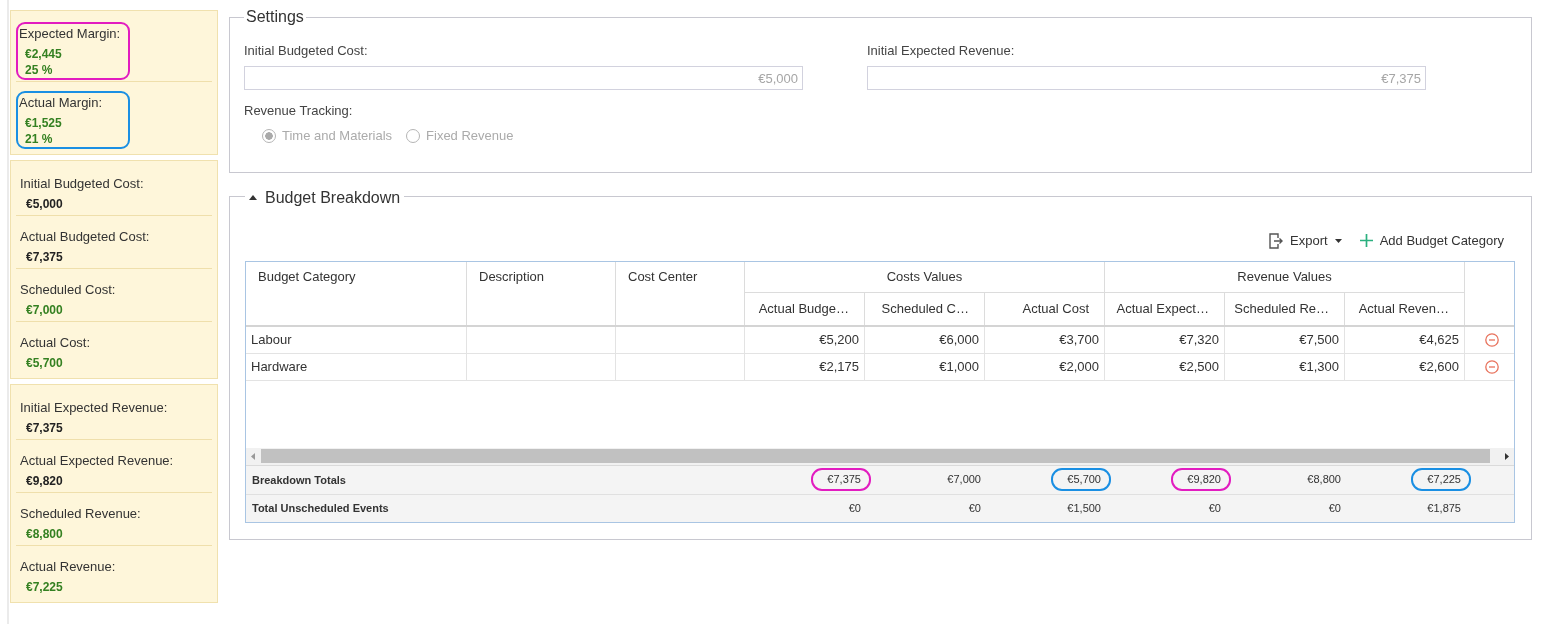 The width and height of the screenshot is (1553, 624). What do you see at coordinates (43, 54) in the screenshot?
I see `summary-value: €2,445` at bounding box center [43, 54].